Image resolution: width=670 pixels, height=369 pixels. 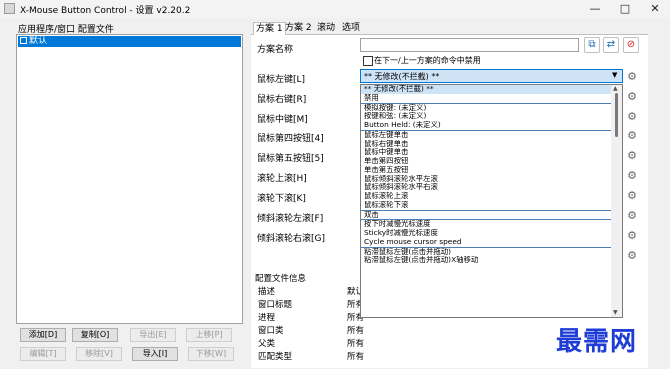 What do you see at coordinates (43, 354) in the screenshot?
I see `edit-button: 编辑[T]` at bounding box center [43, 354].